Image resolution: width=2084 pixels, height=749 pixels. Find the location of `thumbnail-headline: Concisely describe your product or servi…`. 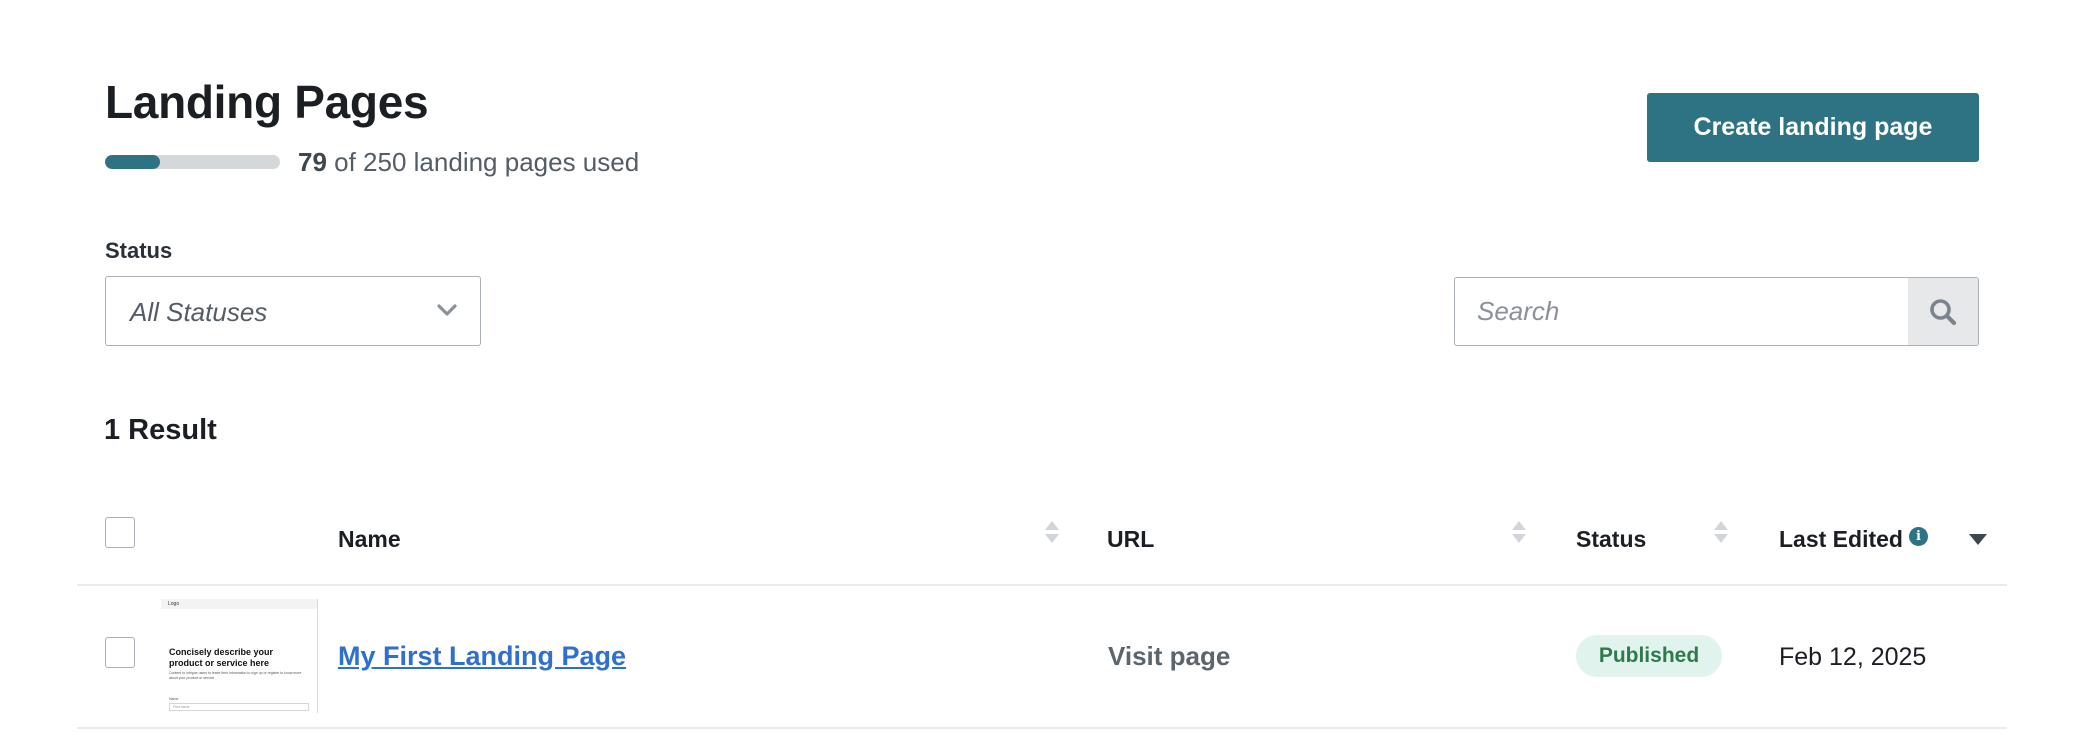

thumbnail-headline: Concisely describe your product or servi… is located at coordinates (221, 657).